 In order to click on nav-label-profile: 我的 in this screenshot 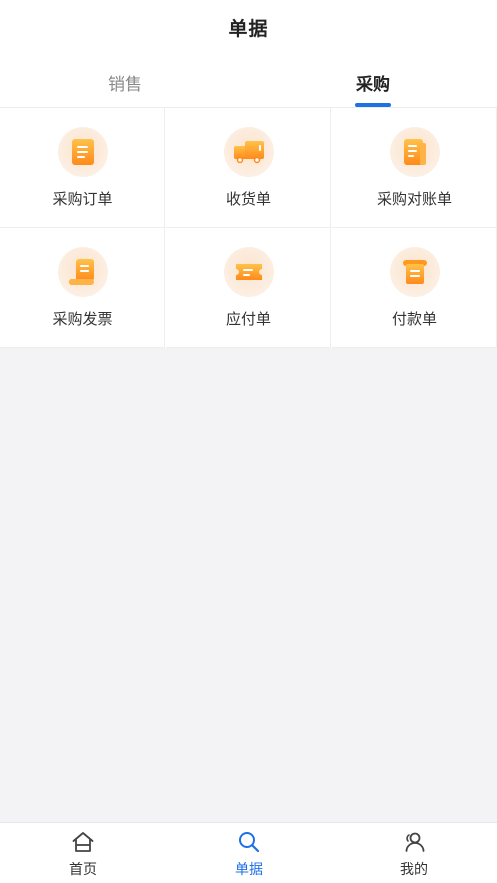, I will do `click(414, 870)`.